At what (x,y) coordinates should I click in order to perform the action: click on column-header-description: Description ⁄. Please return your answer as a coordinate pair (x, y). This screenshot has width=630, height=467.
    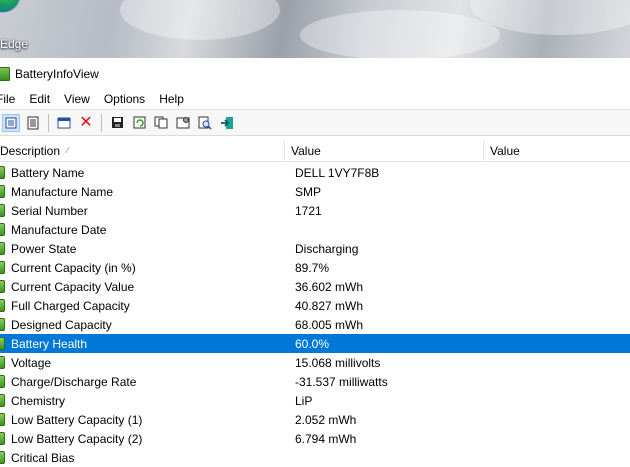
    Looking at the image, I should click on (142, 151).